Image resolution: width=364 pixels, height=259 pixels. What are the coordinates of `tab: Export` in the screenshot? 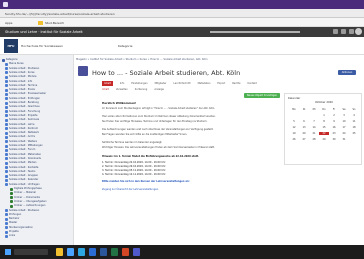 It's located at (221, 83).